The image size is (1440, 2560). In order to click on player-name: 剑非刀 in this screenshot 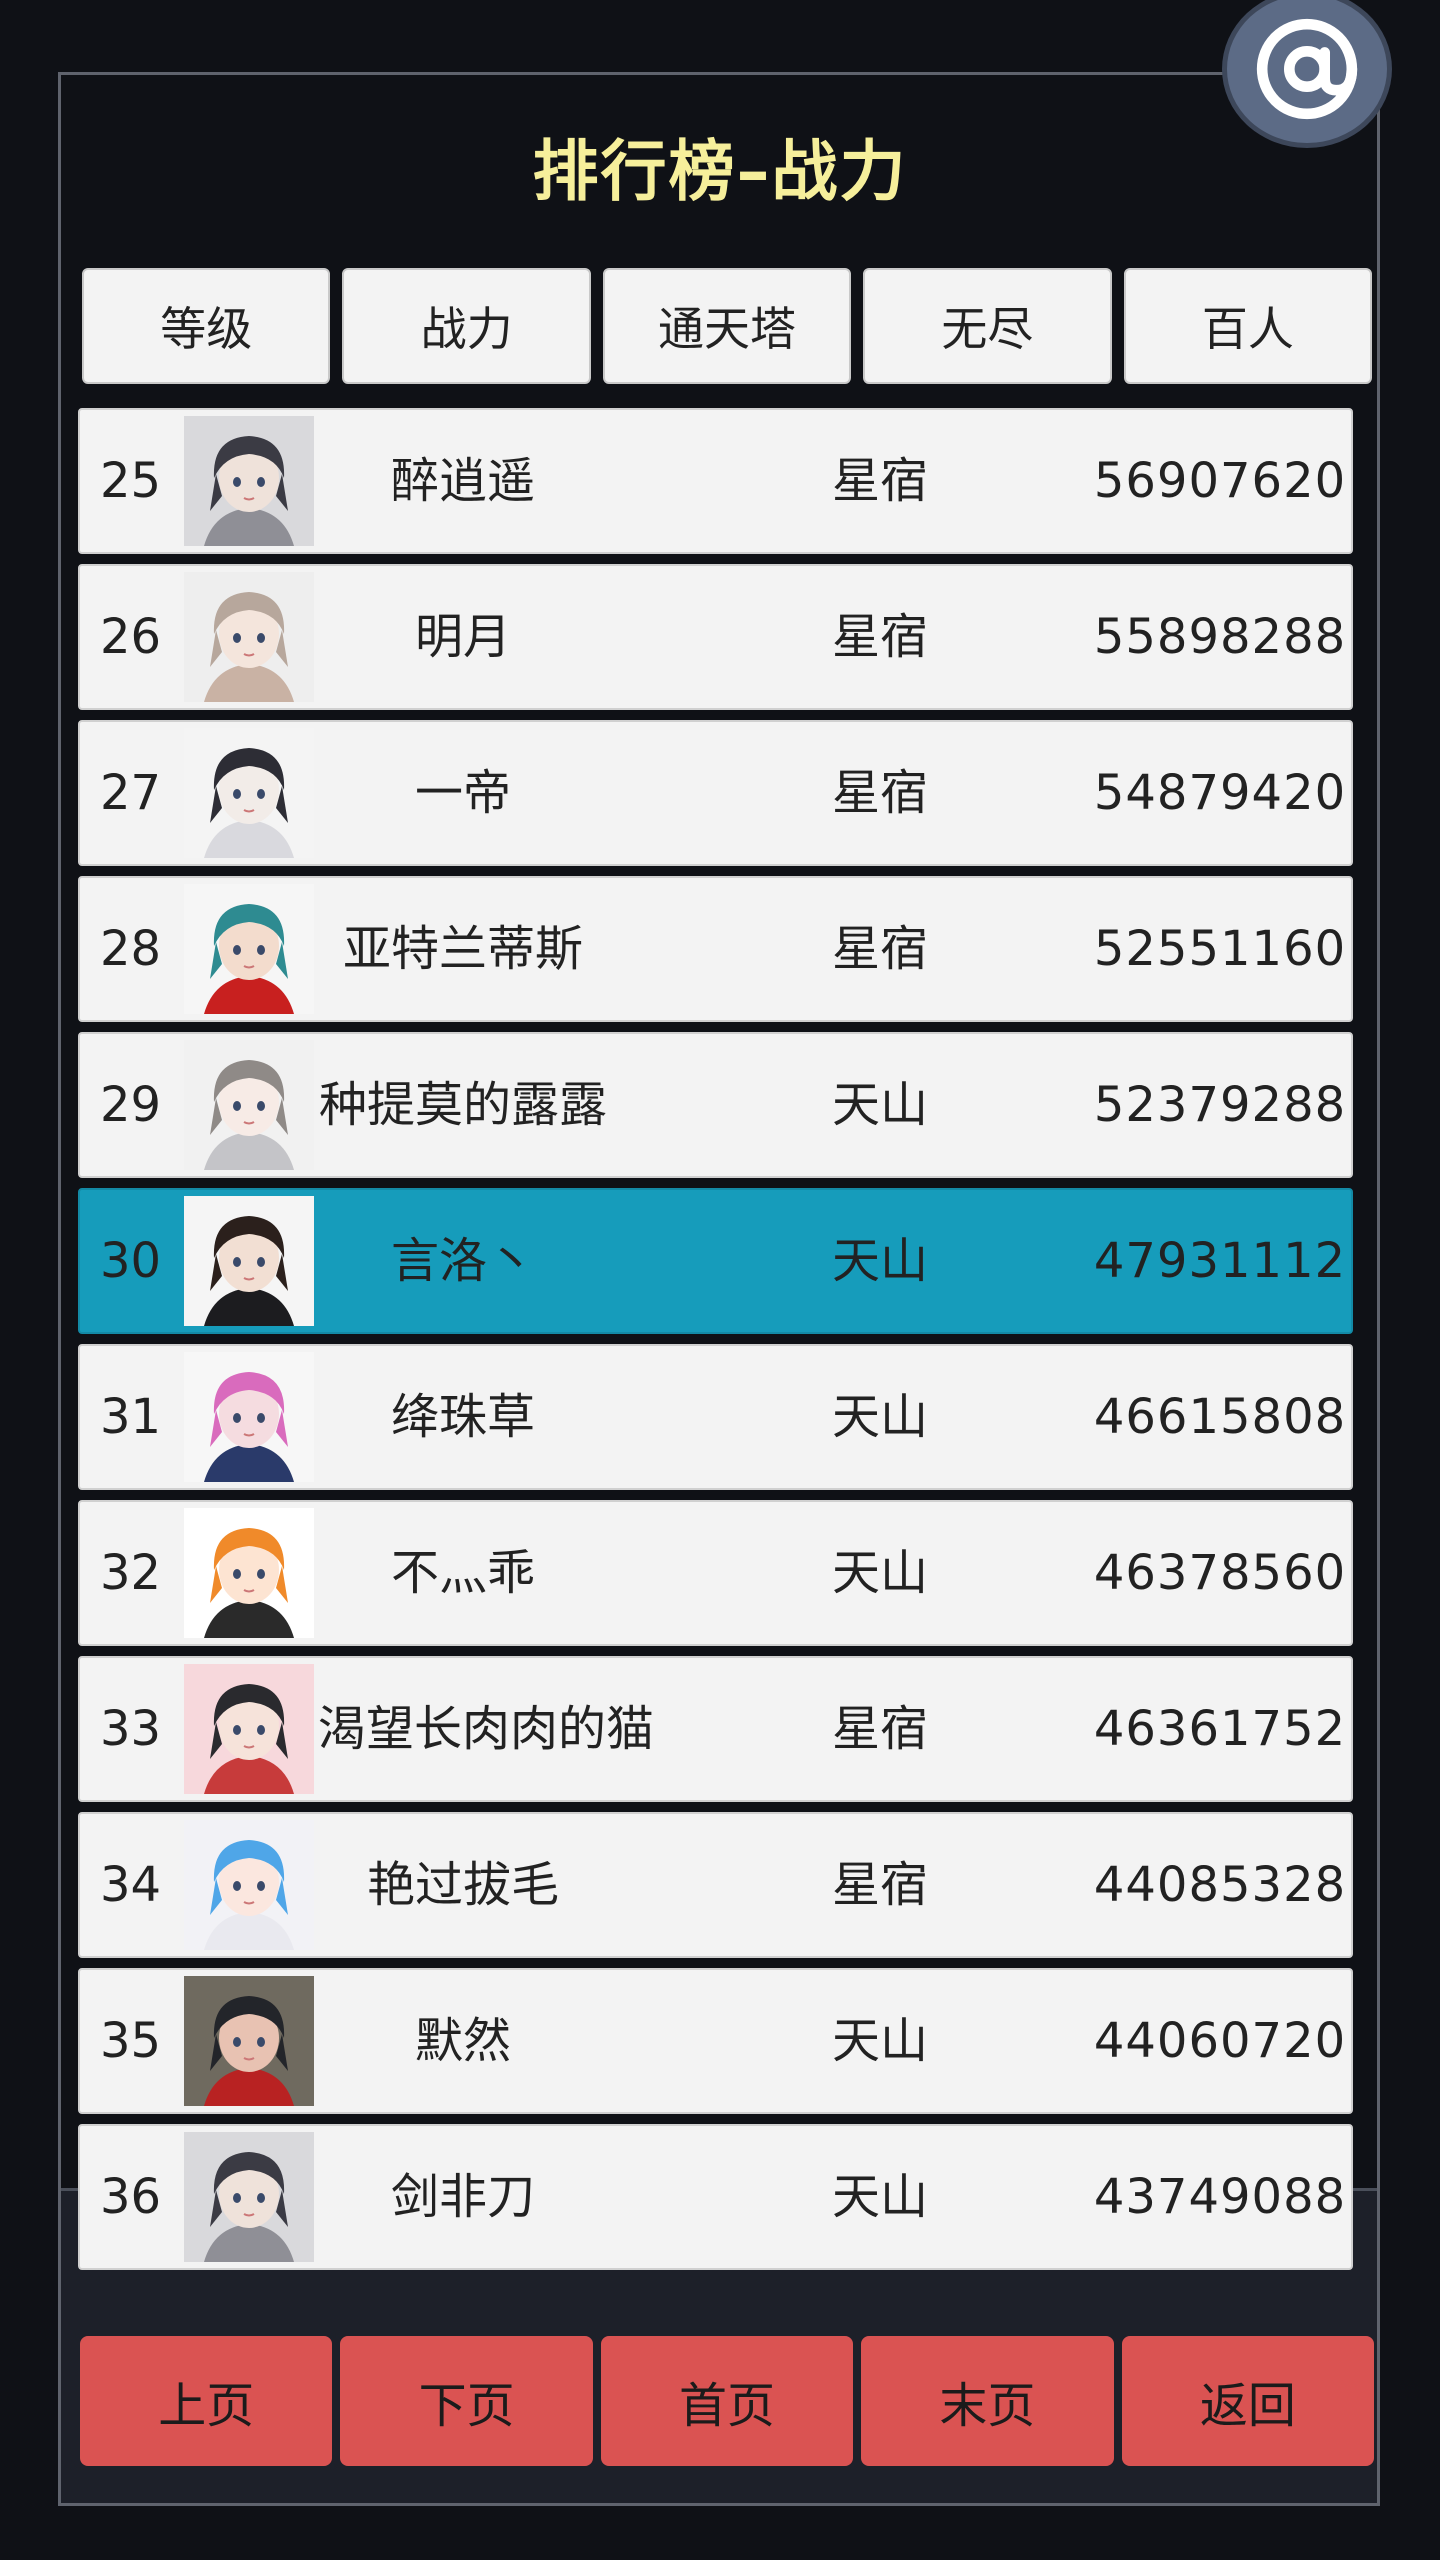, I will do `click(462, 2197)`.